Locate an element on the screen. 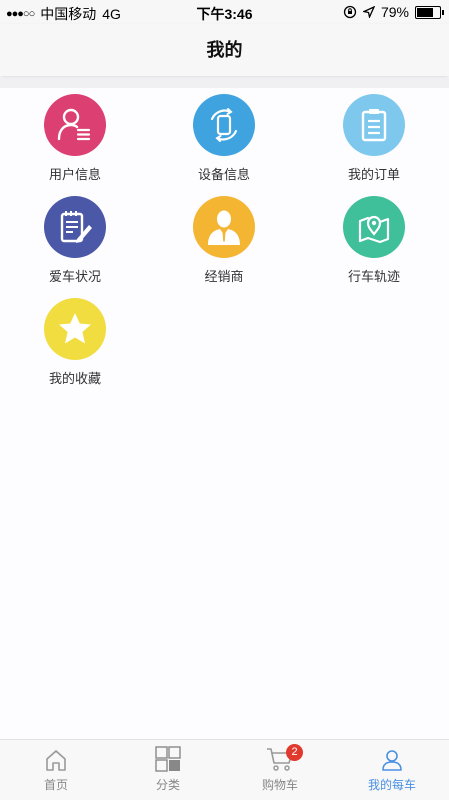 Image resolution: width=449 pixels, height=800 pixels. menu-item-label: 设备信息 is located at coordinates (223, 174).